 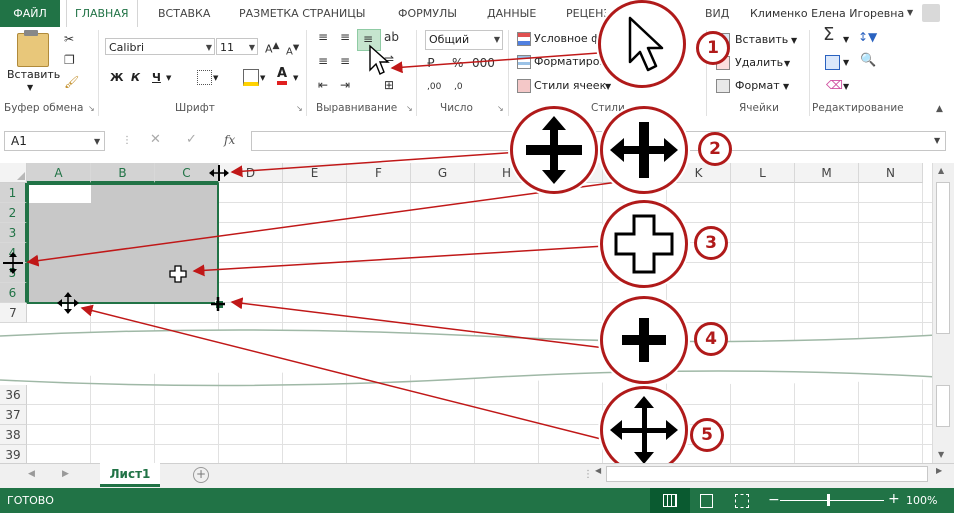 I want to click on page-break-view-icon, so click(x=742, y=501).